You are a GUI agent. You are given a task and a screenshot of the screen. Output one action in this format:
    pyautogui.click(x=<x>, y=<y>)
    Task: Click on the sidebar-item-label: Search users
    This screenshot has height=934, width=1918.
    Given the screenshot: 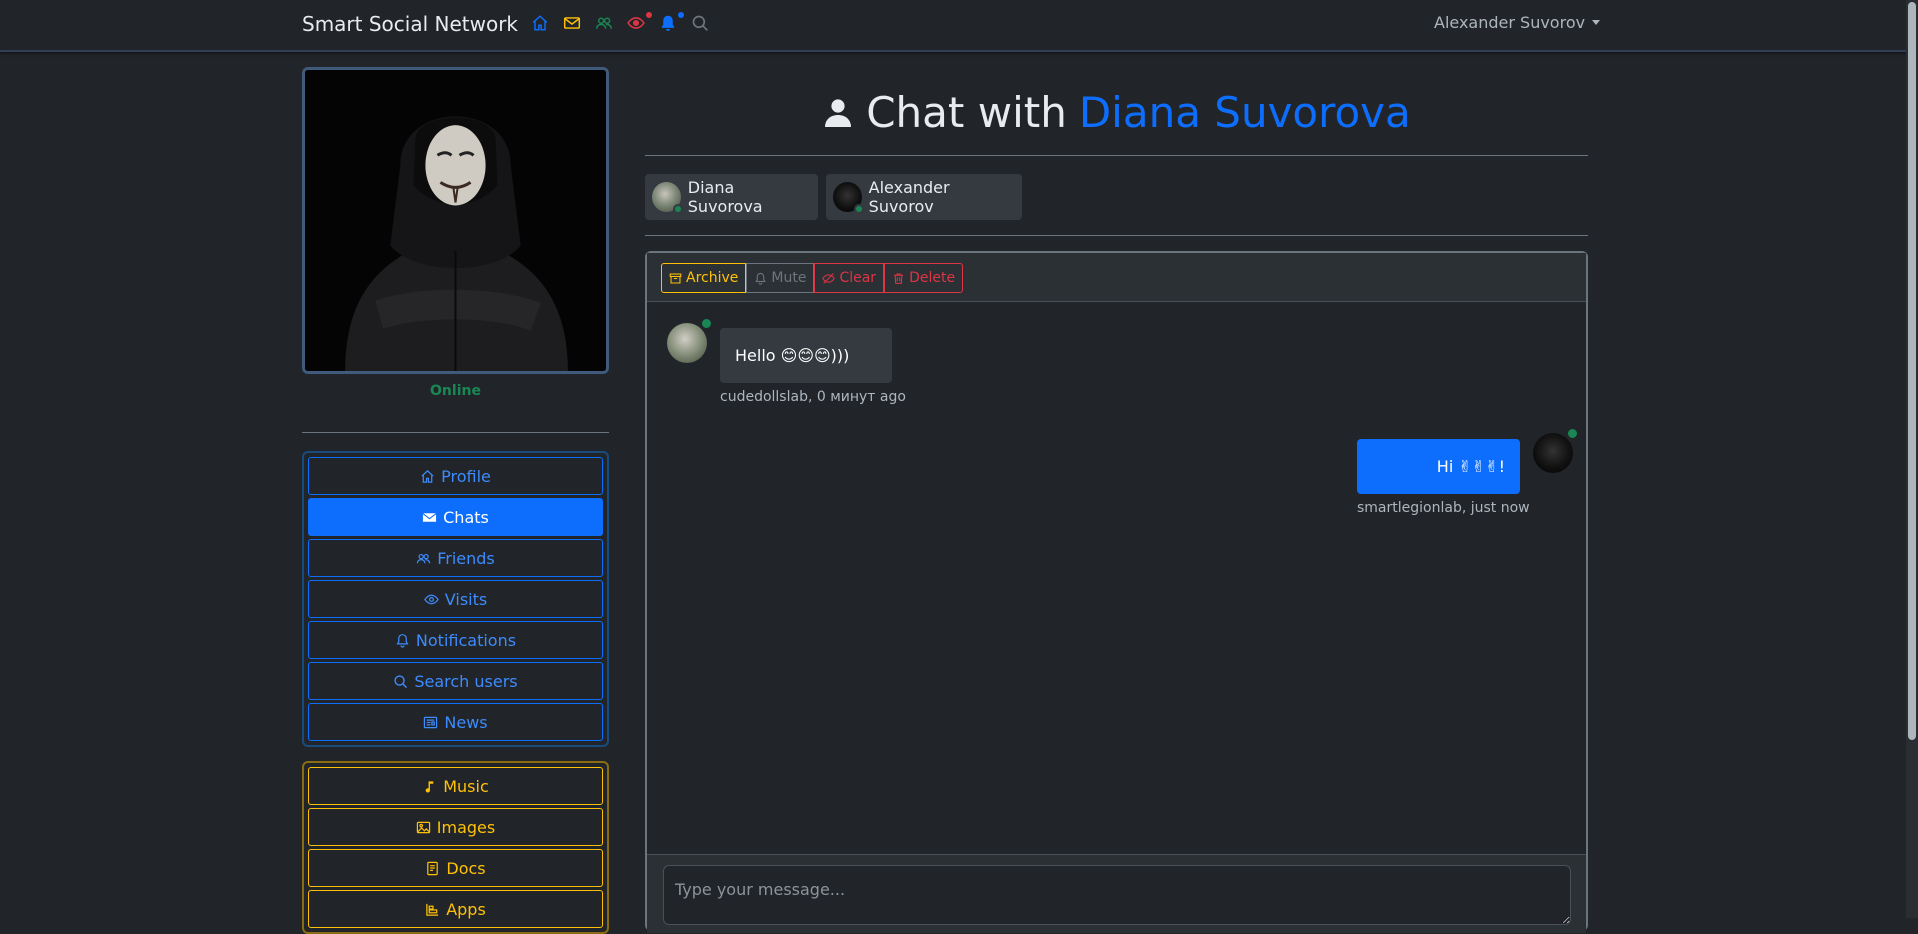 What is the action you would take?
    pyautogui.click(x=466, y=681)
    